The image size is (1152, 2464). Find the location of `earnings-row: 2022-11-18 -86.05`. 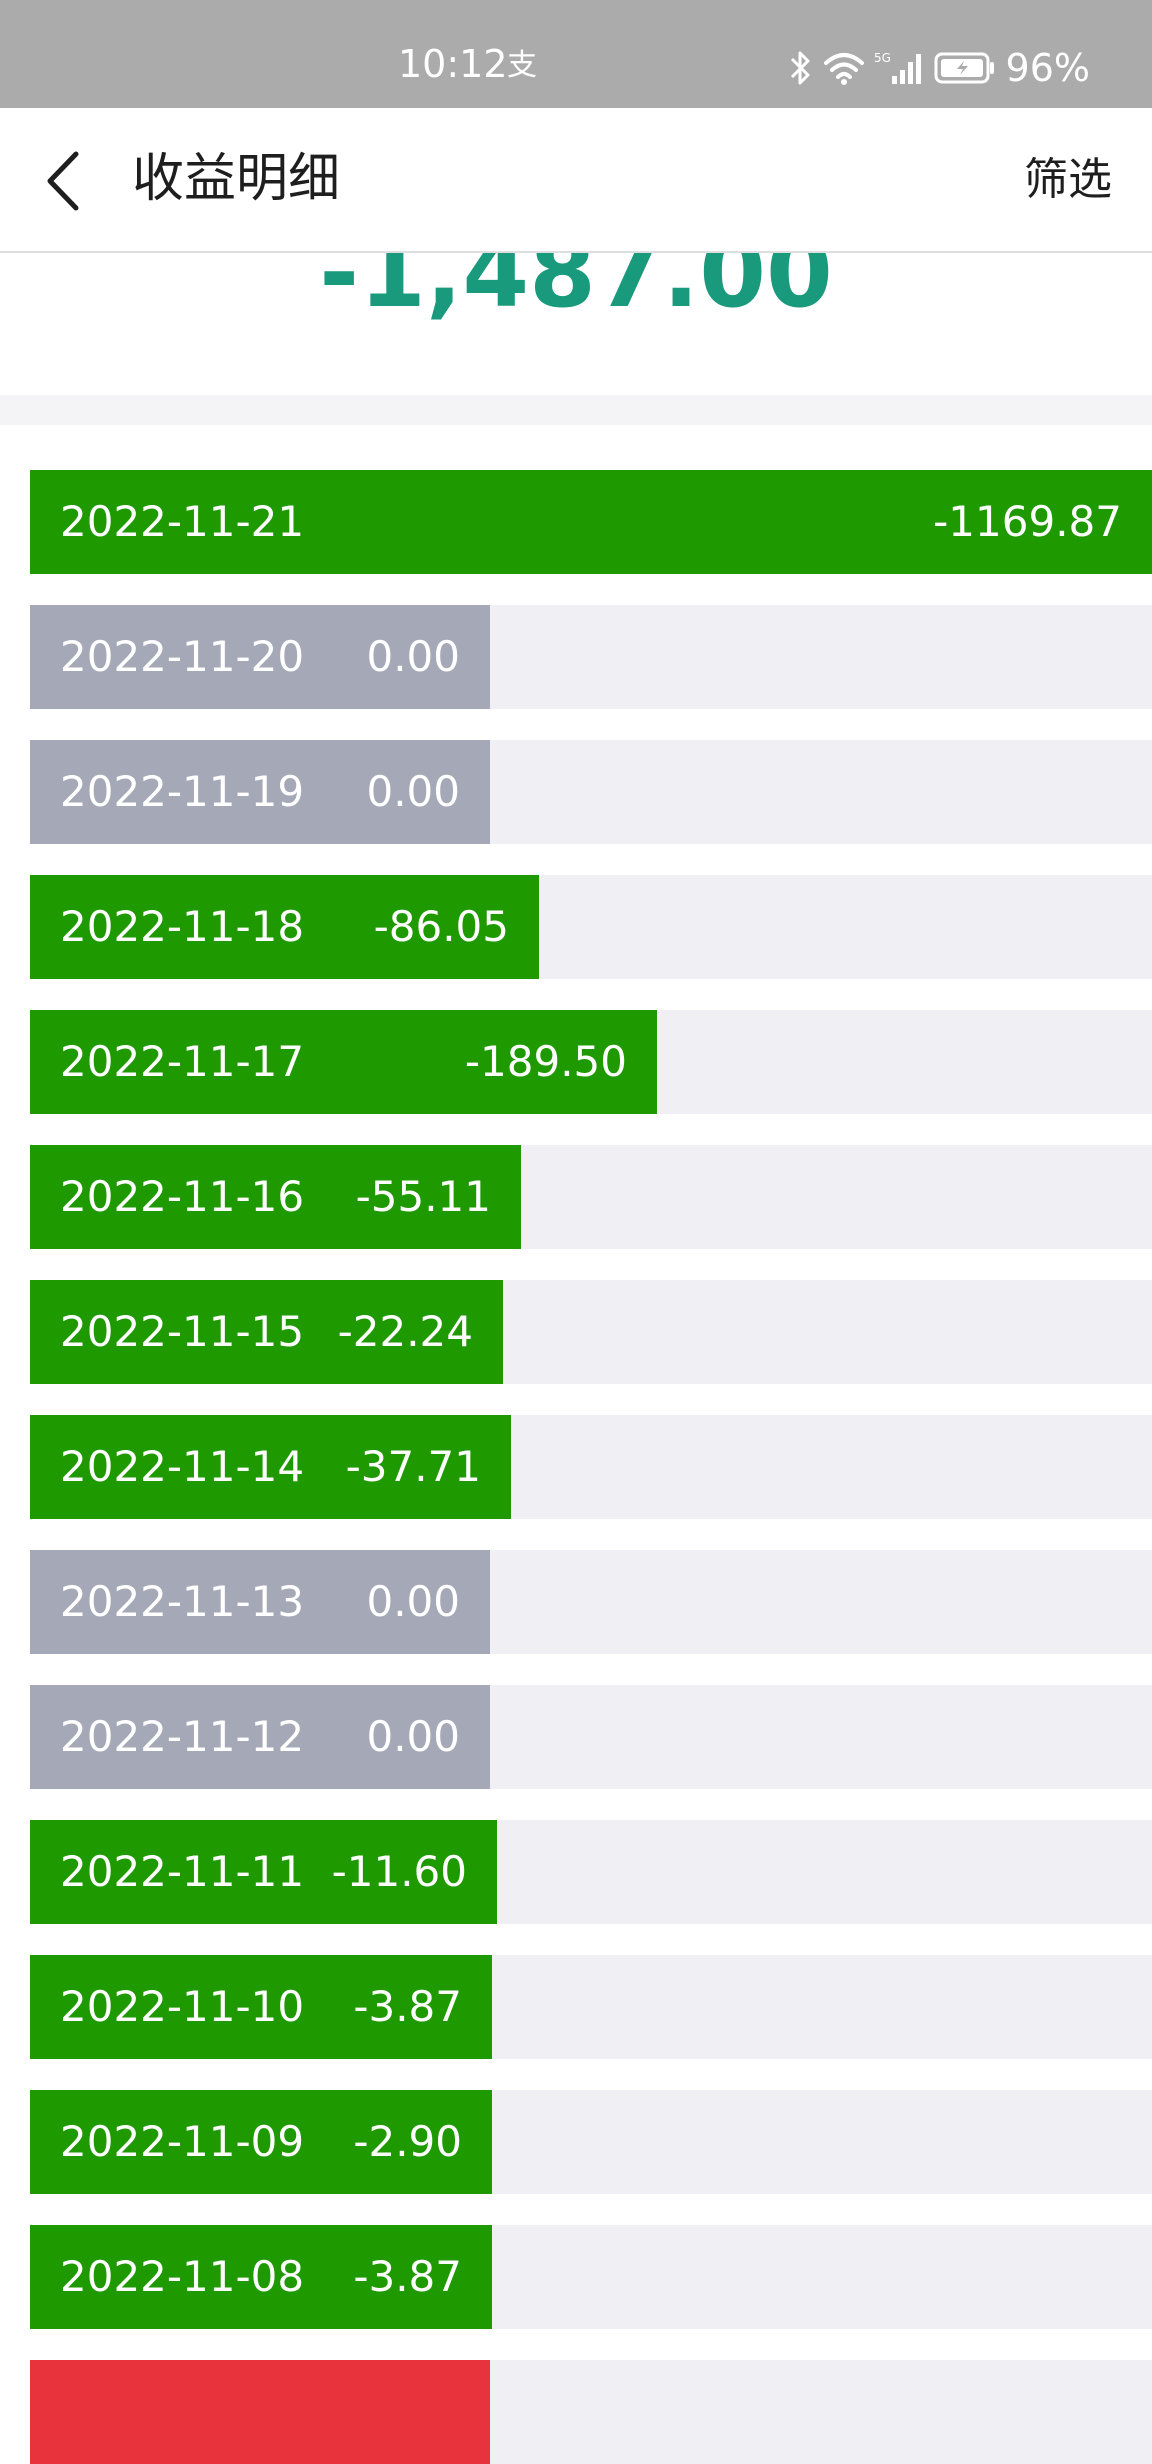

earnings-row: 2022-11-18 -86.05 is located at coordinates (591, 927).